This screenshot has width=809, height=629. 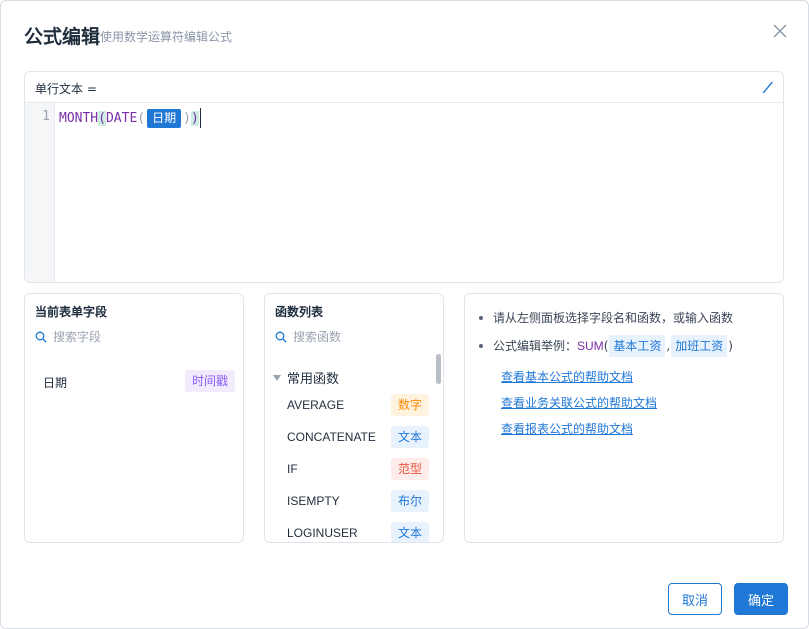 What do you see at coordinates (535, 346) in the screenshot?
I see `example-prefix: 公式编辑举例：` at bounding box center [535, 346].